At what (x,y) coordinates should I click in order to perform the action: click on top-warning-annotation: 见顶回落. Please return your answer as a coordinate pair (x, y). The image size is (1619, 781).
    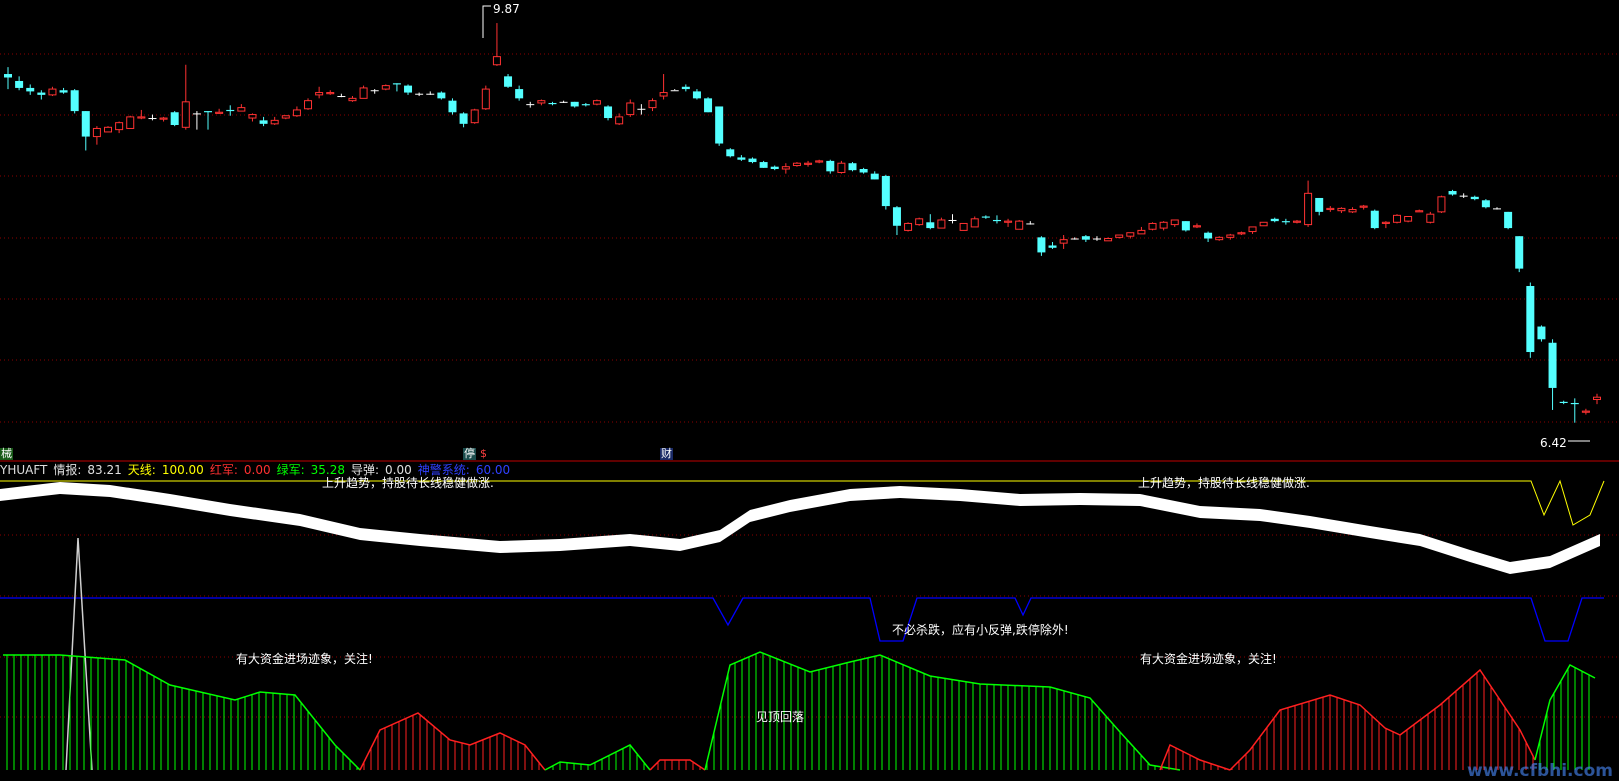
    Looking at the image, I should click on (780, 717).